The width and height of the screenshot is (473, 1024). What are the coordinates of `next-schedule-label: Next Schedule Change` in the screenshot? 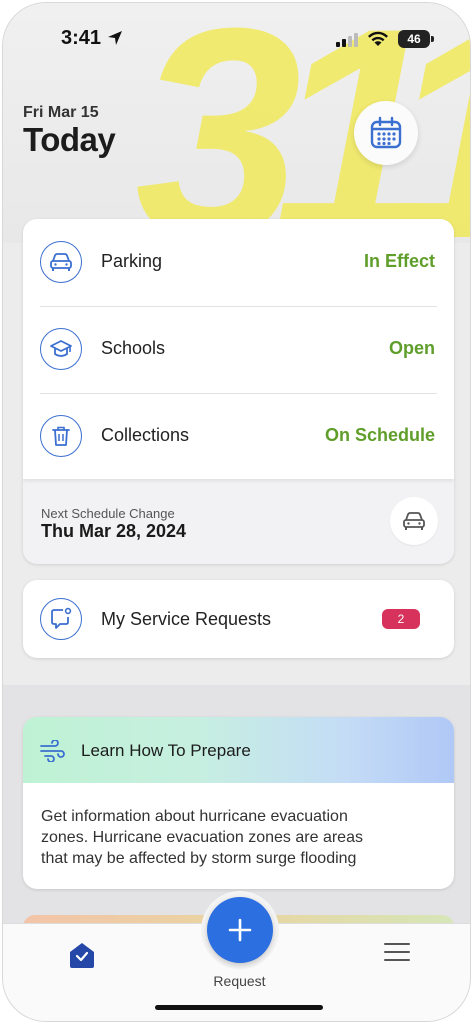 It's located at (108, 513).